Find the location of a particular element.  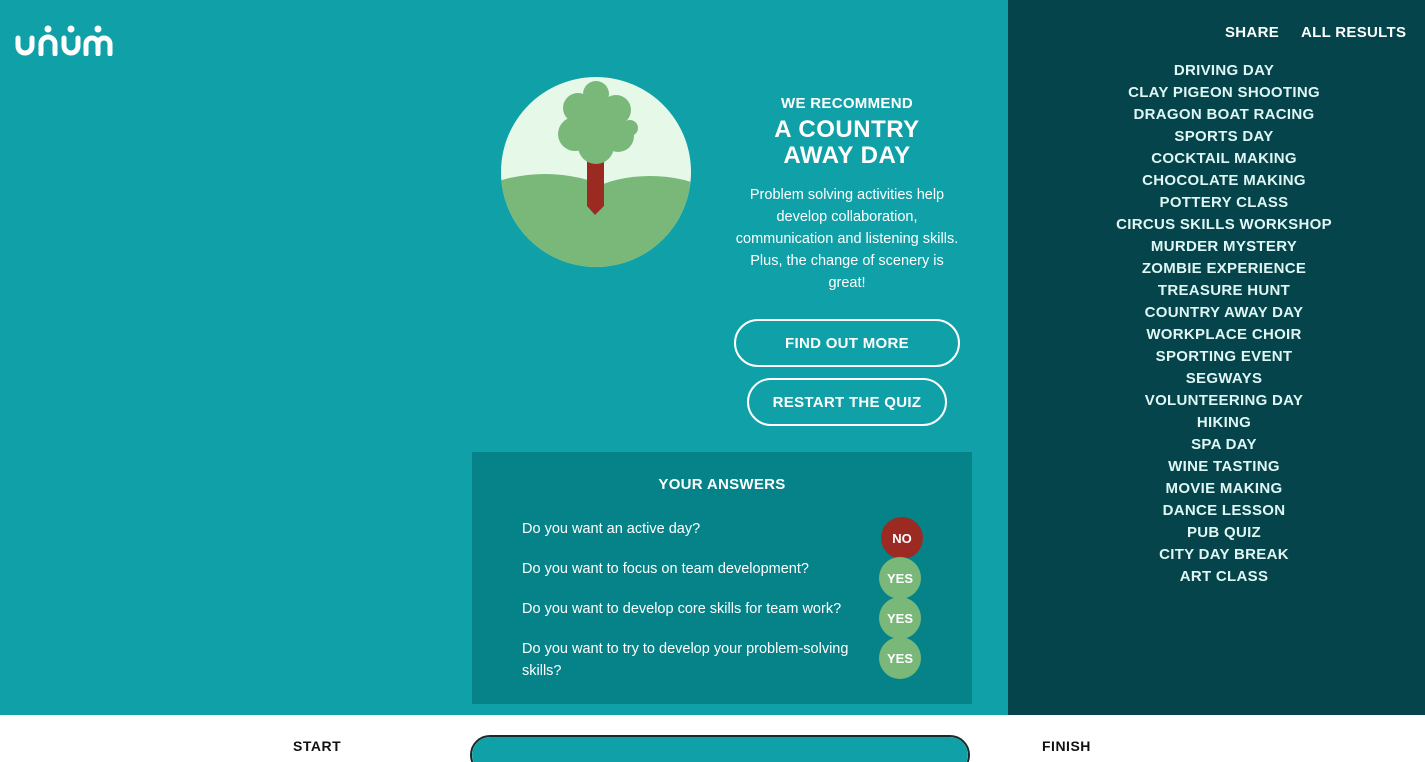

result-item: COUNTRY AWAY DAY is located at coordinates (1216, 313).